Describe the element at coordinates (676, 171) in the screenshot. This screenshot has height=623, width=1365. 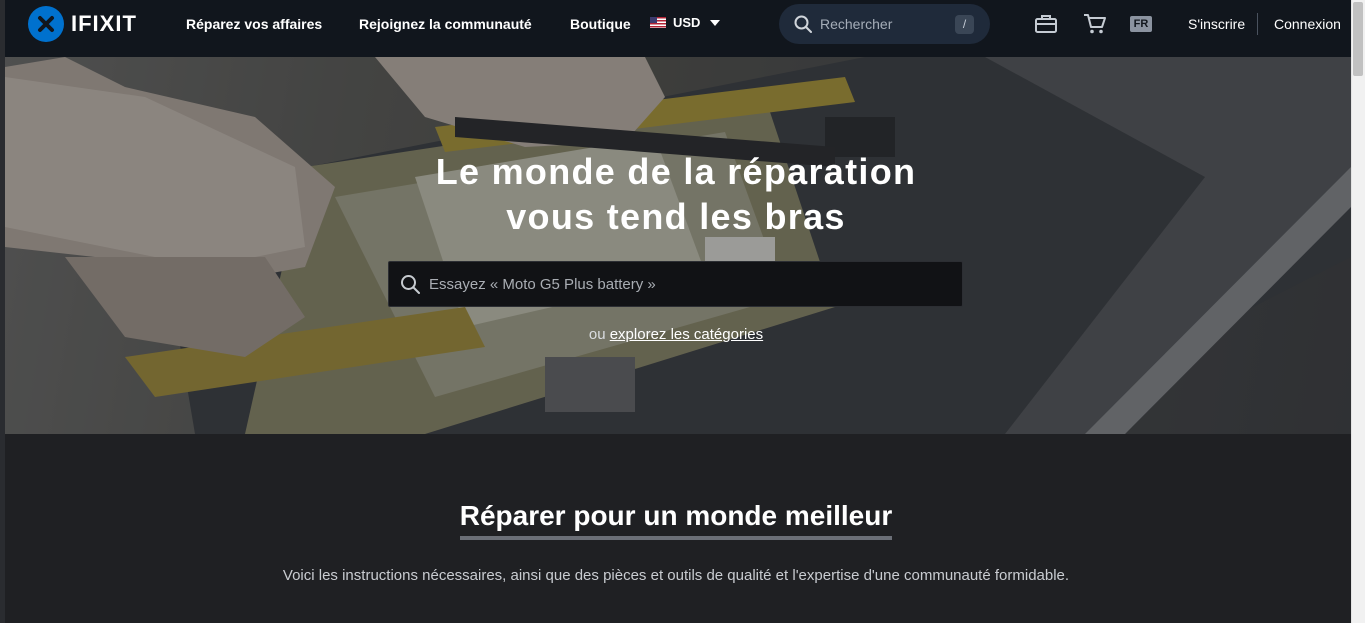
I see `hero-title-line-1: Le monde de la réparation` at that location.